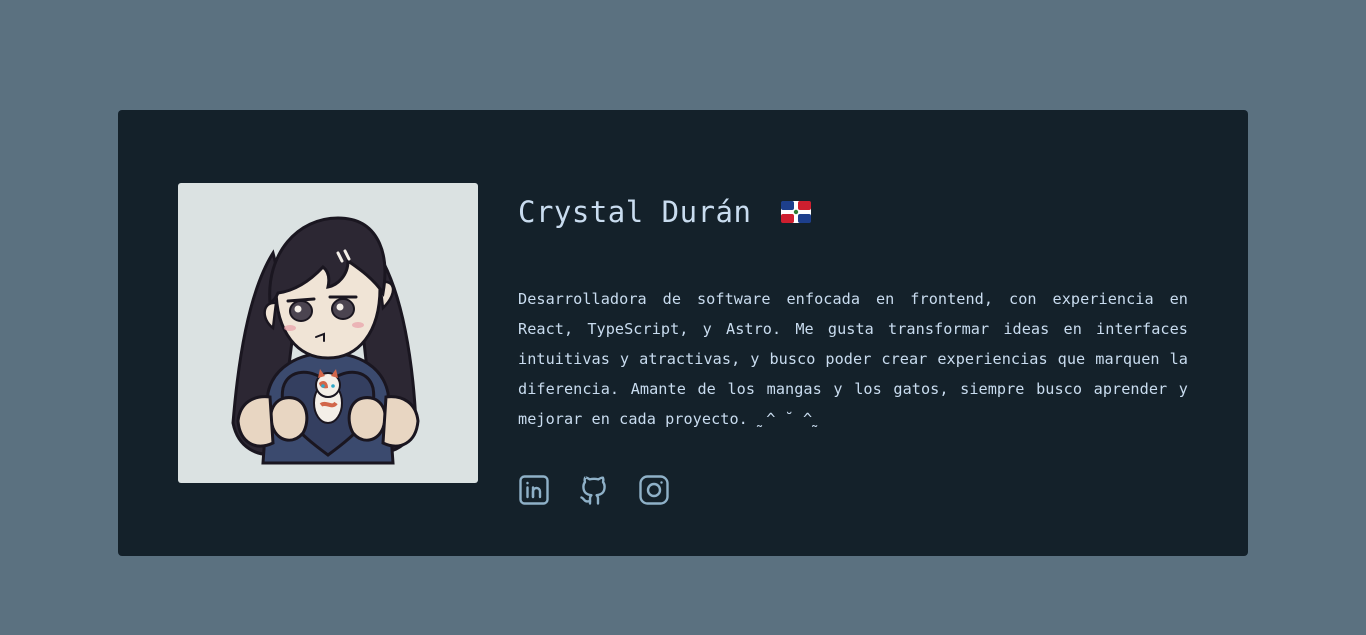 Image resolution: width=1366 pixels, height=635 pixels. What do you see at coordinates (635, 212) in the screenshot?
I see `profile-name: Crystal Durán` at bounding box center [635, 212].